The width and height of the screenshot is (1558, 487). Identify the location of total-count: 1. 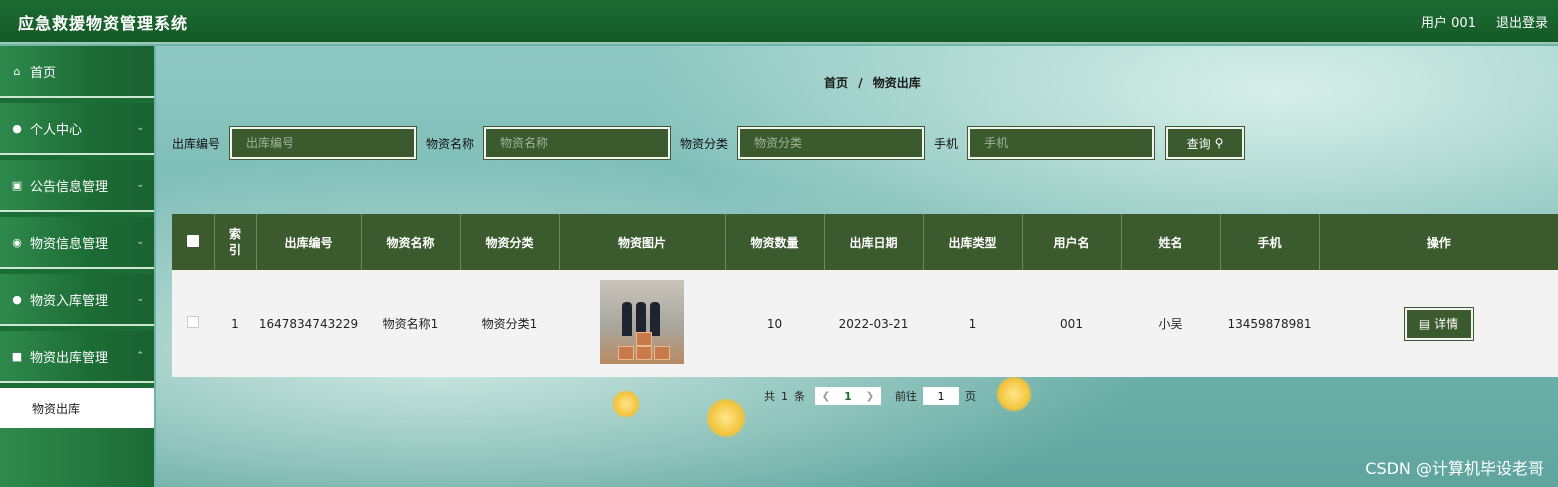
(784, 396).